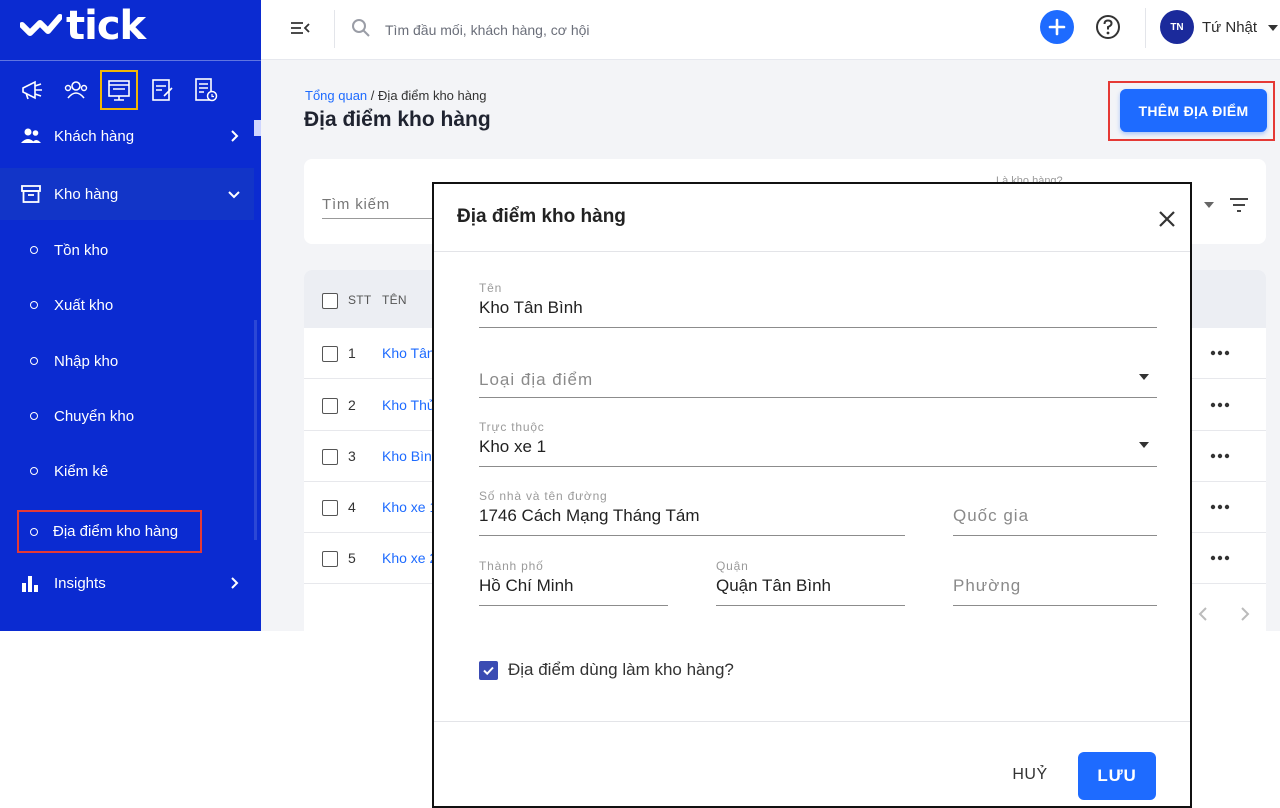  I want to click on search-icon, so click(361, 28).